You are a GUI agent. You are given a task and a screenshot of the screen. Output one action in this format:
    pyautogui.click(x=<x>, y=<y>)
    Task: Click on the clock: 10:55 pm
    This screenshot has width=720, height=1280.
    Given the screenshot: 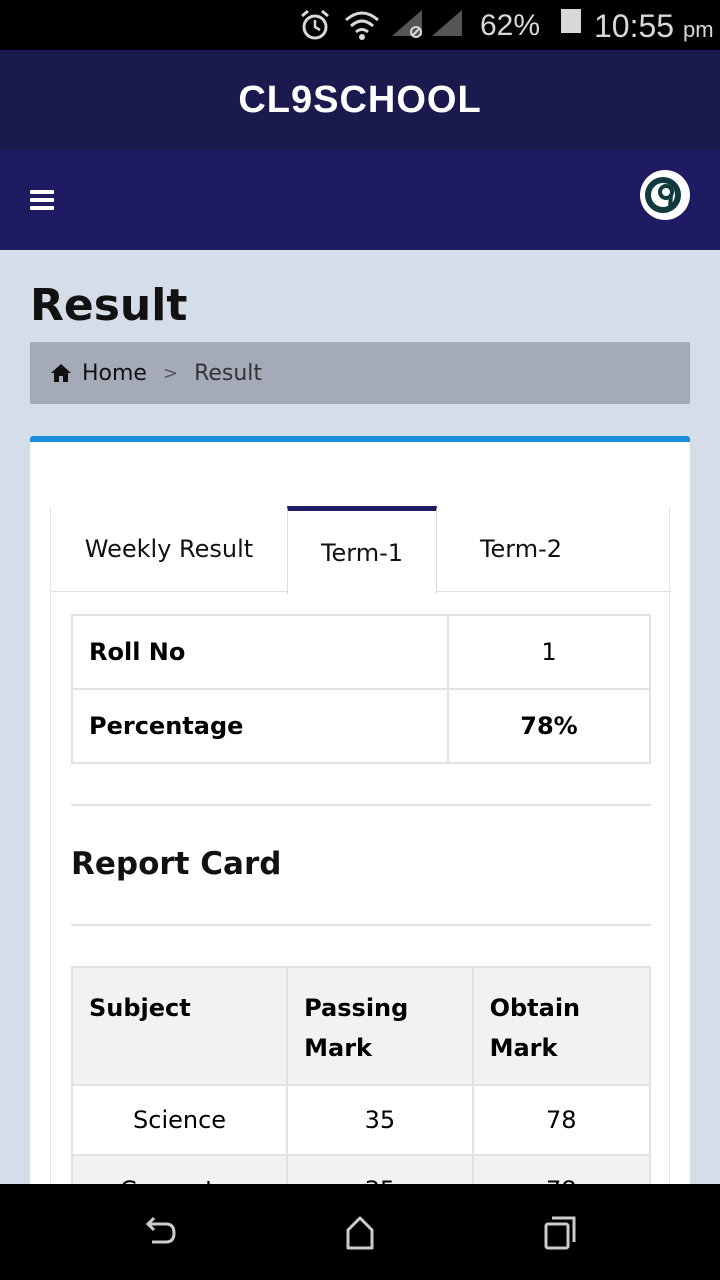 What is the action you would take?
    pyautogui.click(x=654, y=28)
    